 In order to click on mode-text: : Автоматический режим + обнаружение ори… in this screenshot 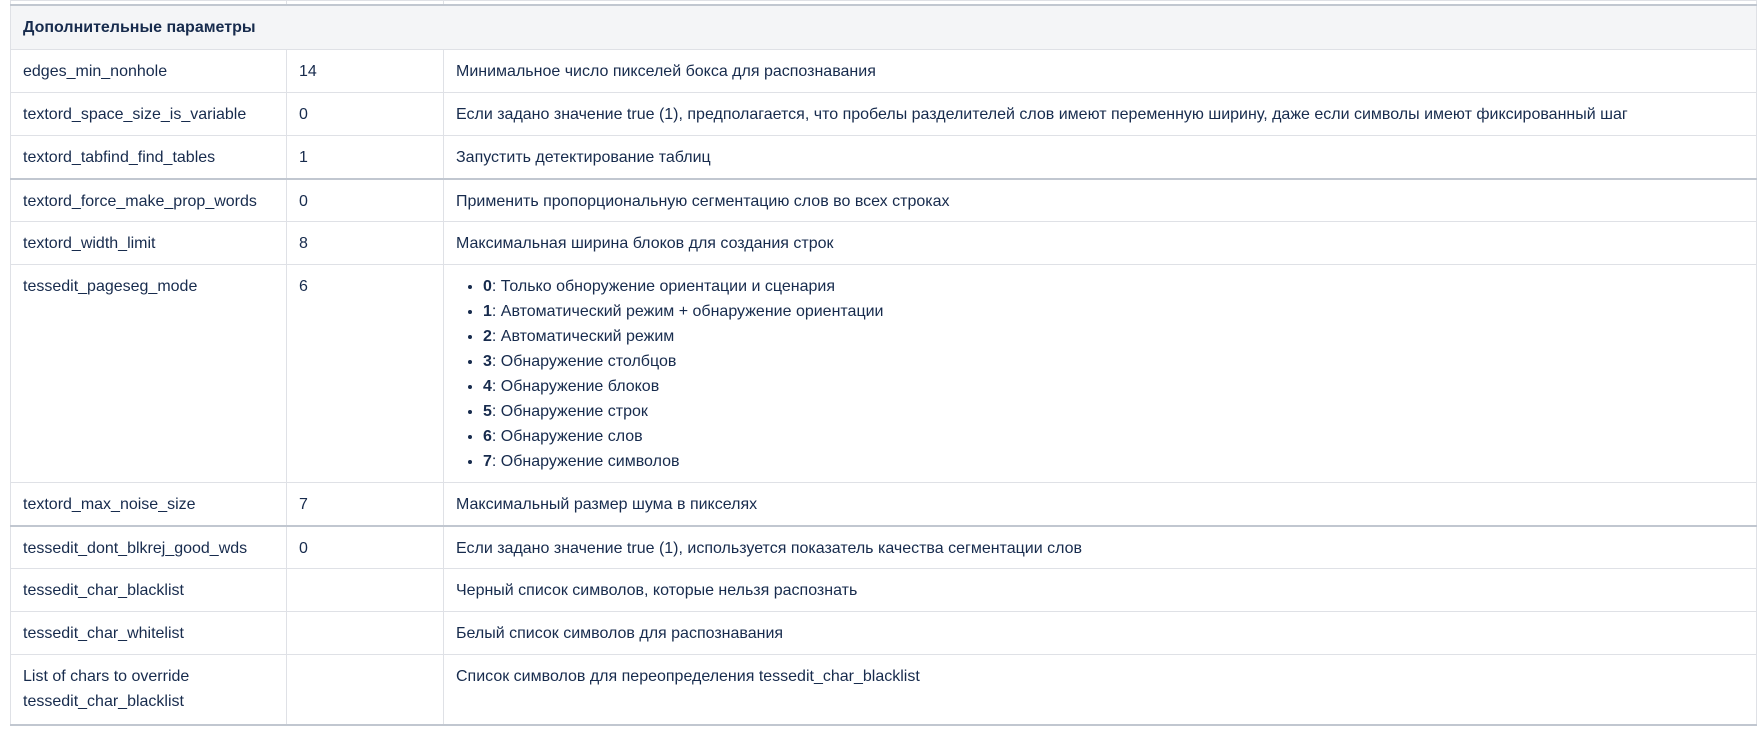, I will do `click(687, 311)`.